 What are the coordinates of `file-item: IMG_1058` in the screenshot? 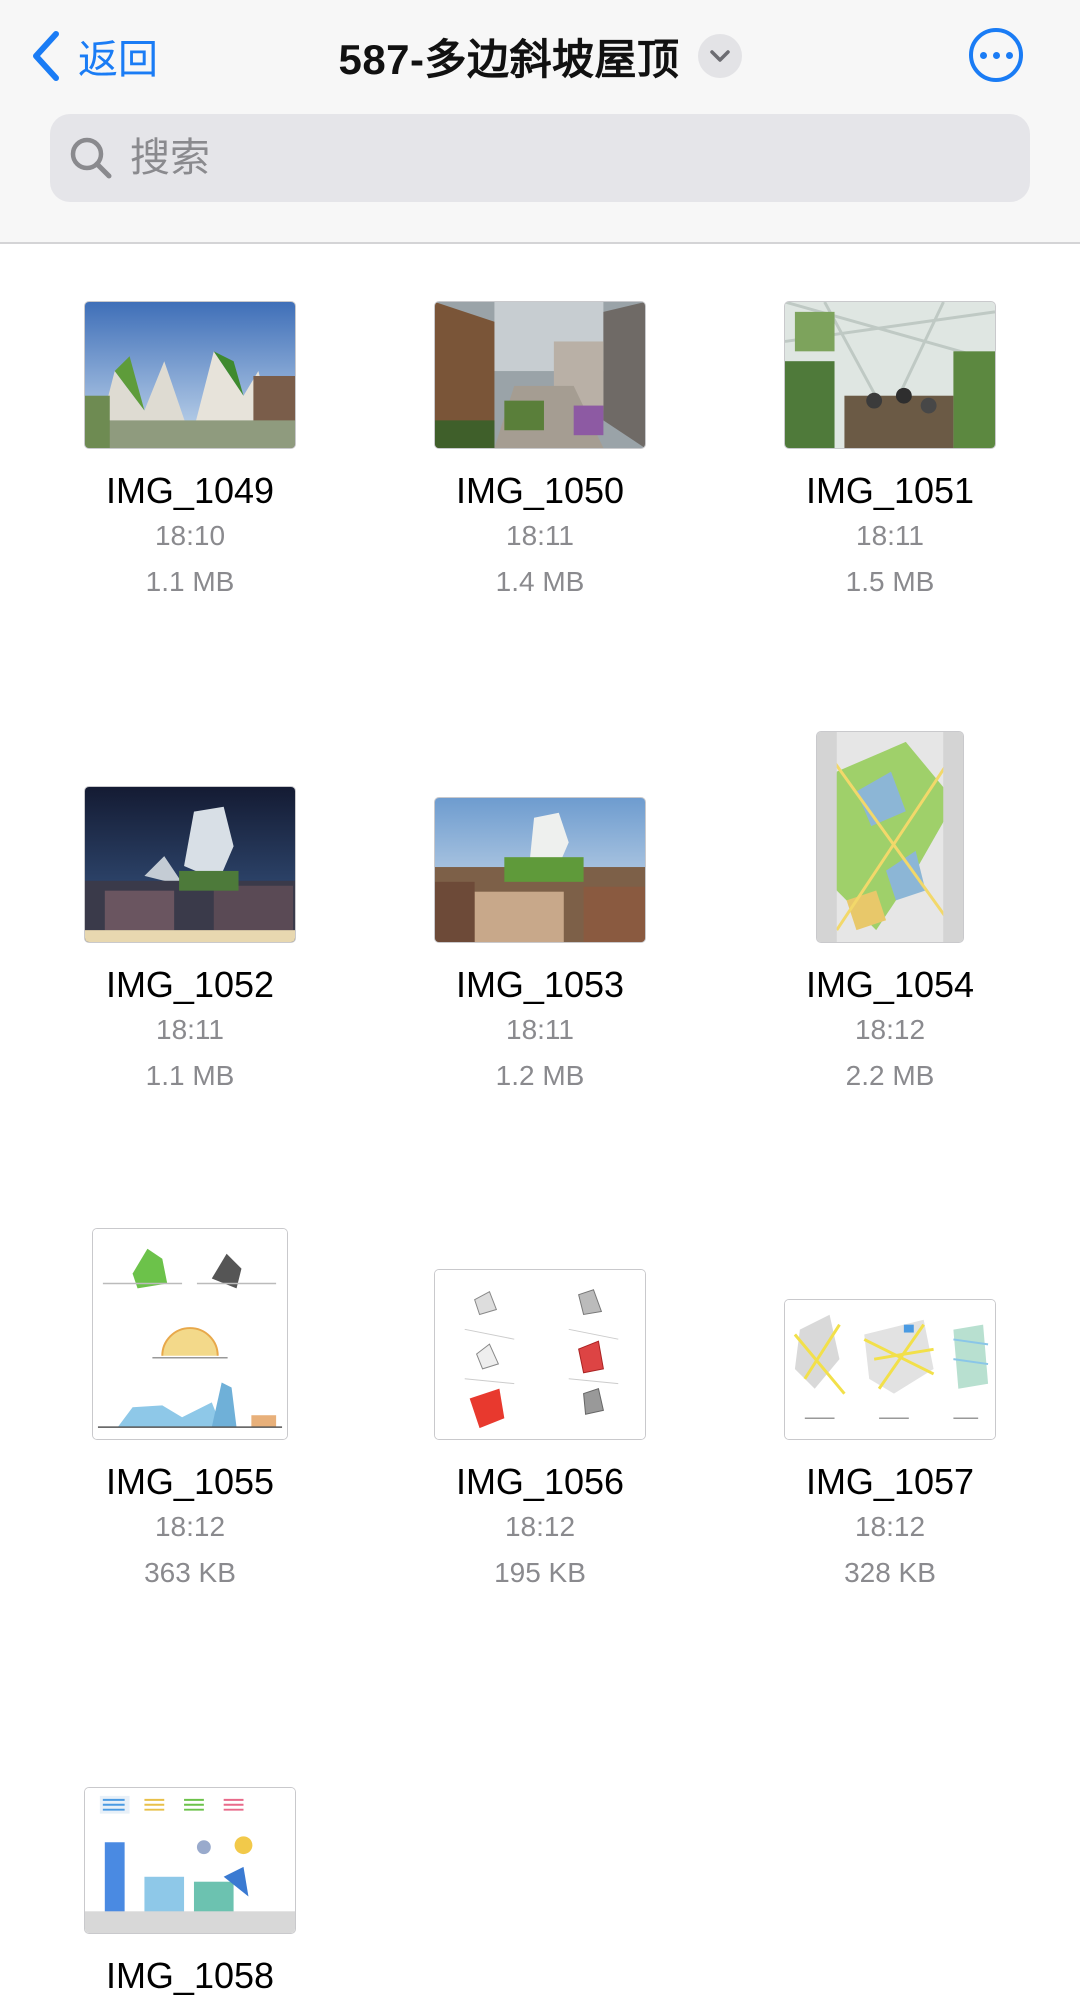 It's located at (190, 1858).